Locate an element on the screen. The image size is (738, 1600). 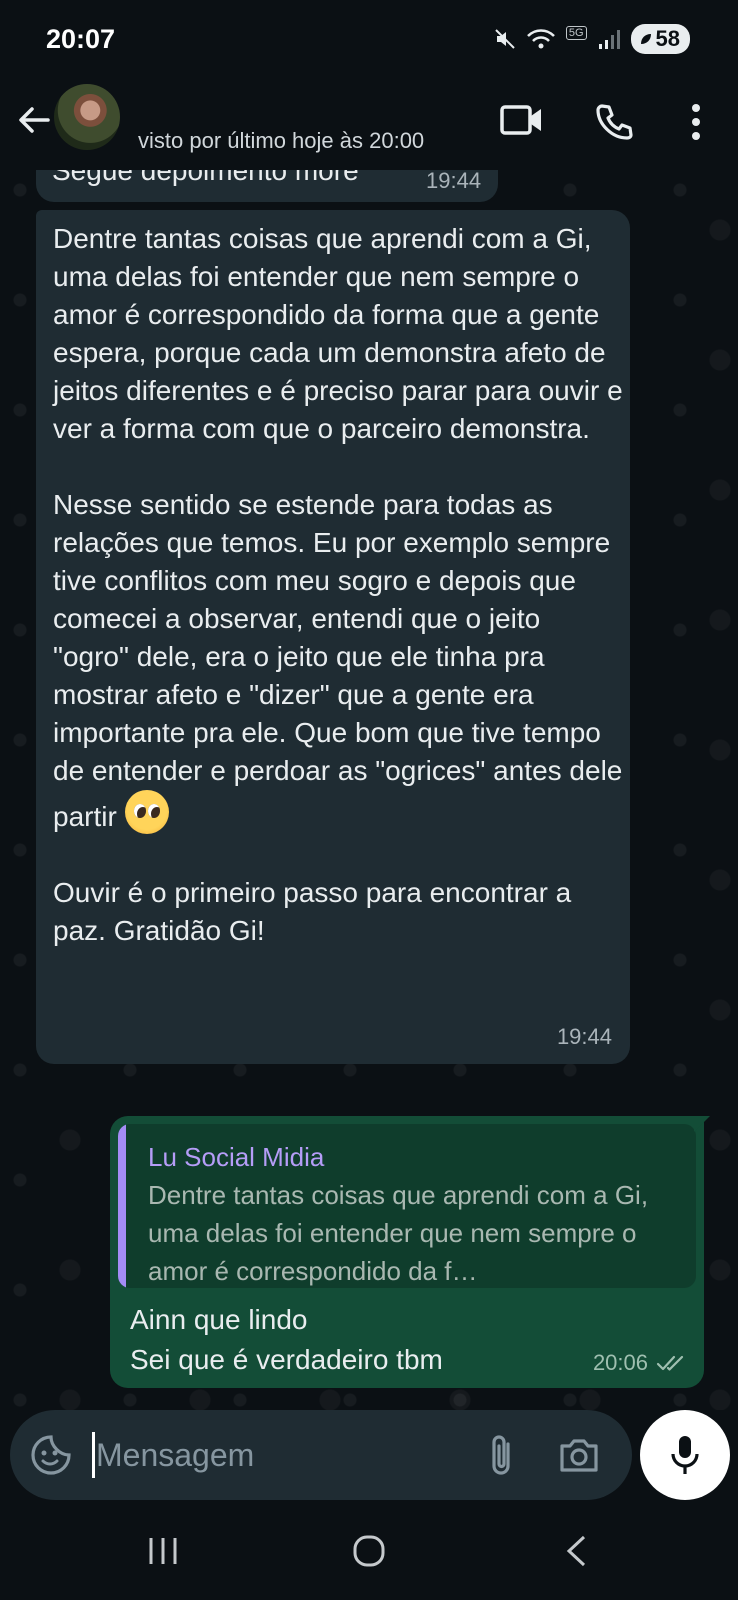
last-seen-text: visto por último hoje às 20:00 is located at coordinates (281, 141).